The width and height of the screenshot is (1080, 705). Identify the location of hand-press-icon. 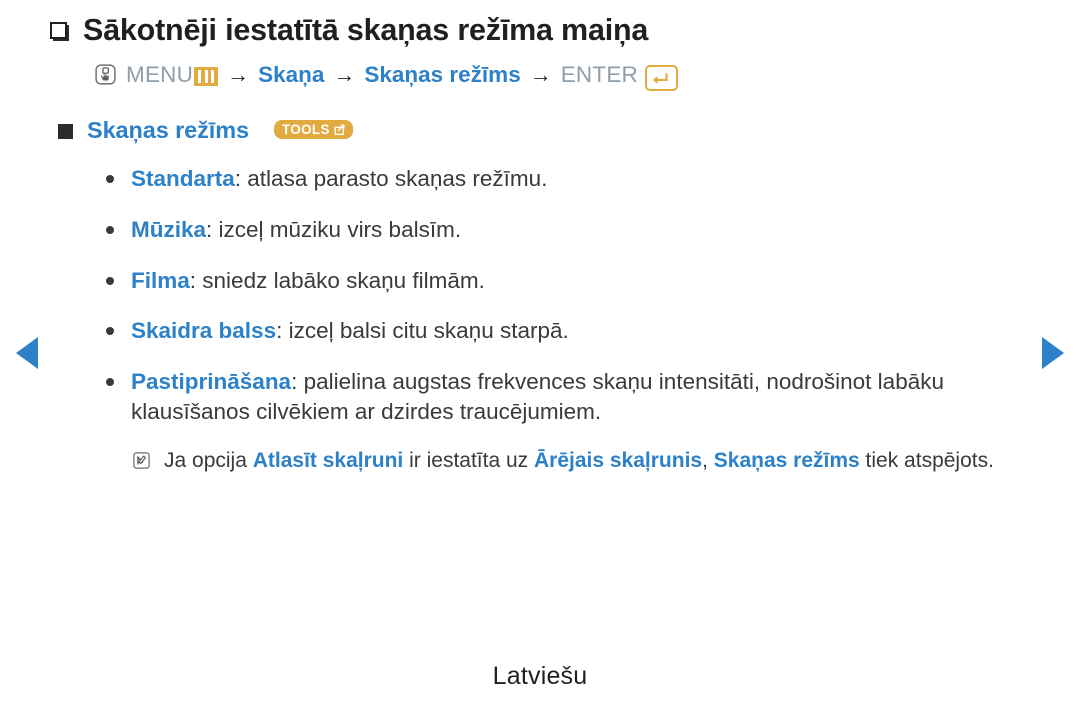
(105, 74).